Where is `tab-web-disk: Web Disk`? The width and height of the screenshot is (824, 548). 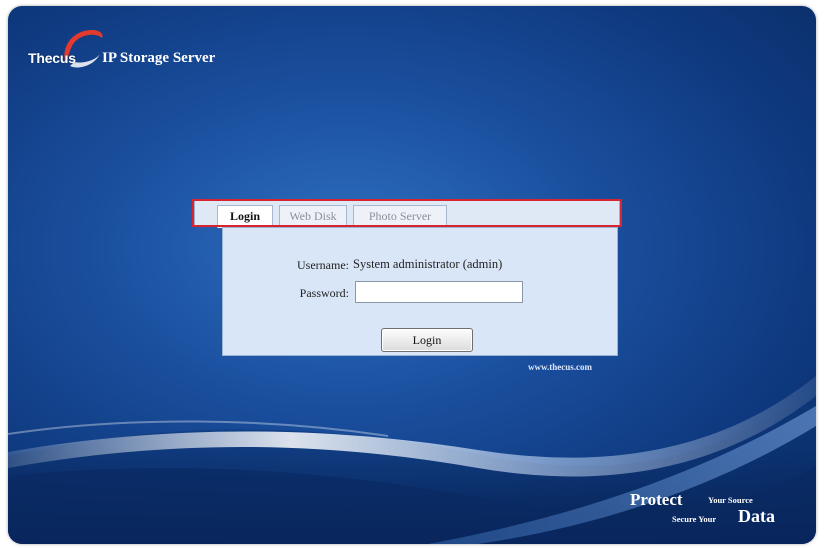 tab-web-disk: Web Disk is located at coordinates (313, 216).